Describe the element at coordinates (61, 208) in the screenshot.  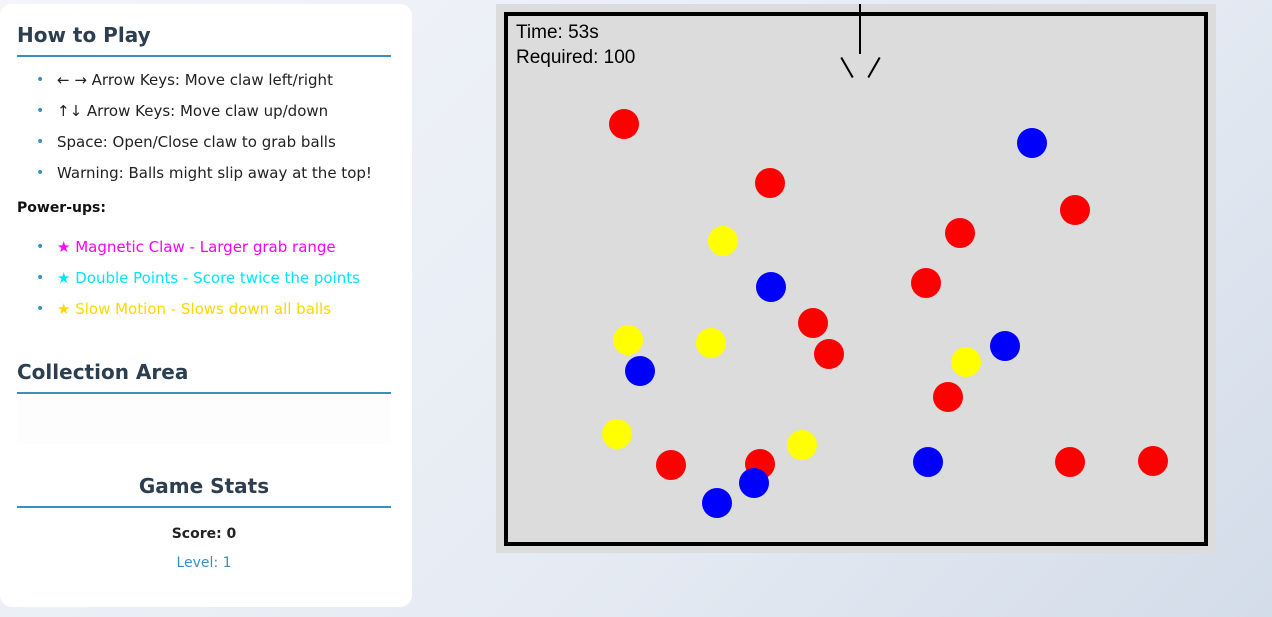
I see `powerups-label: Power-ups:` at that location.